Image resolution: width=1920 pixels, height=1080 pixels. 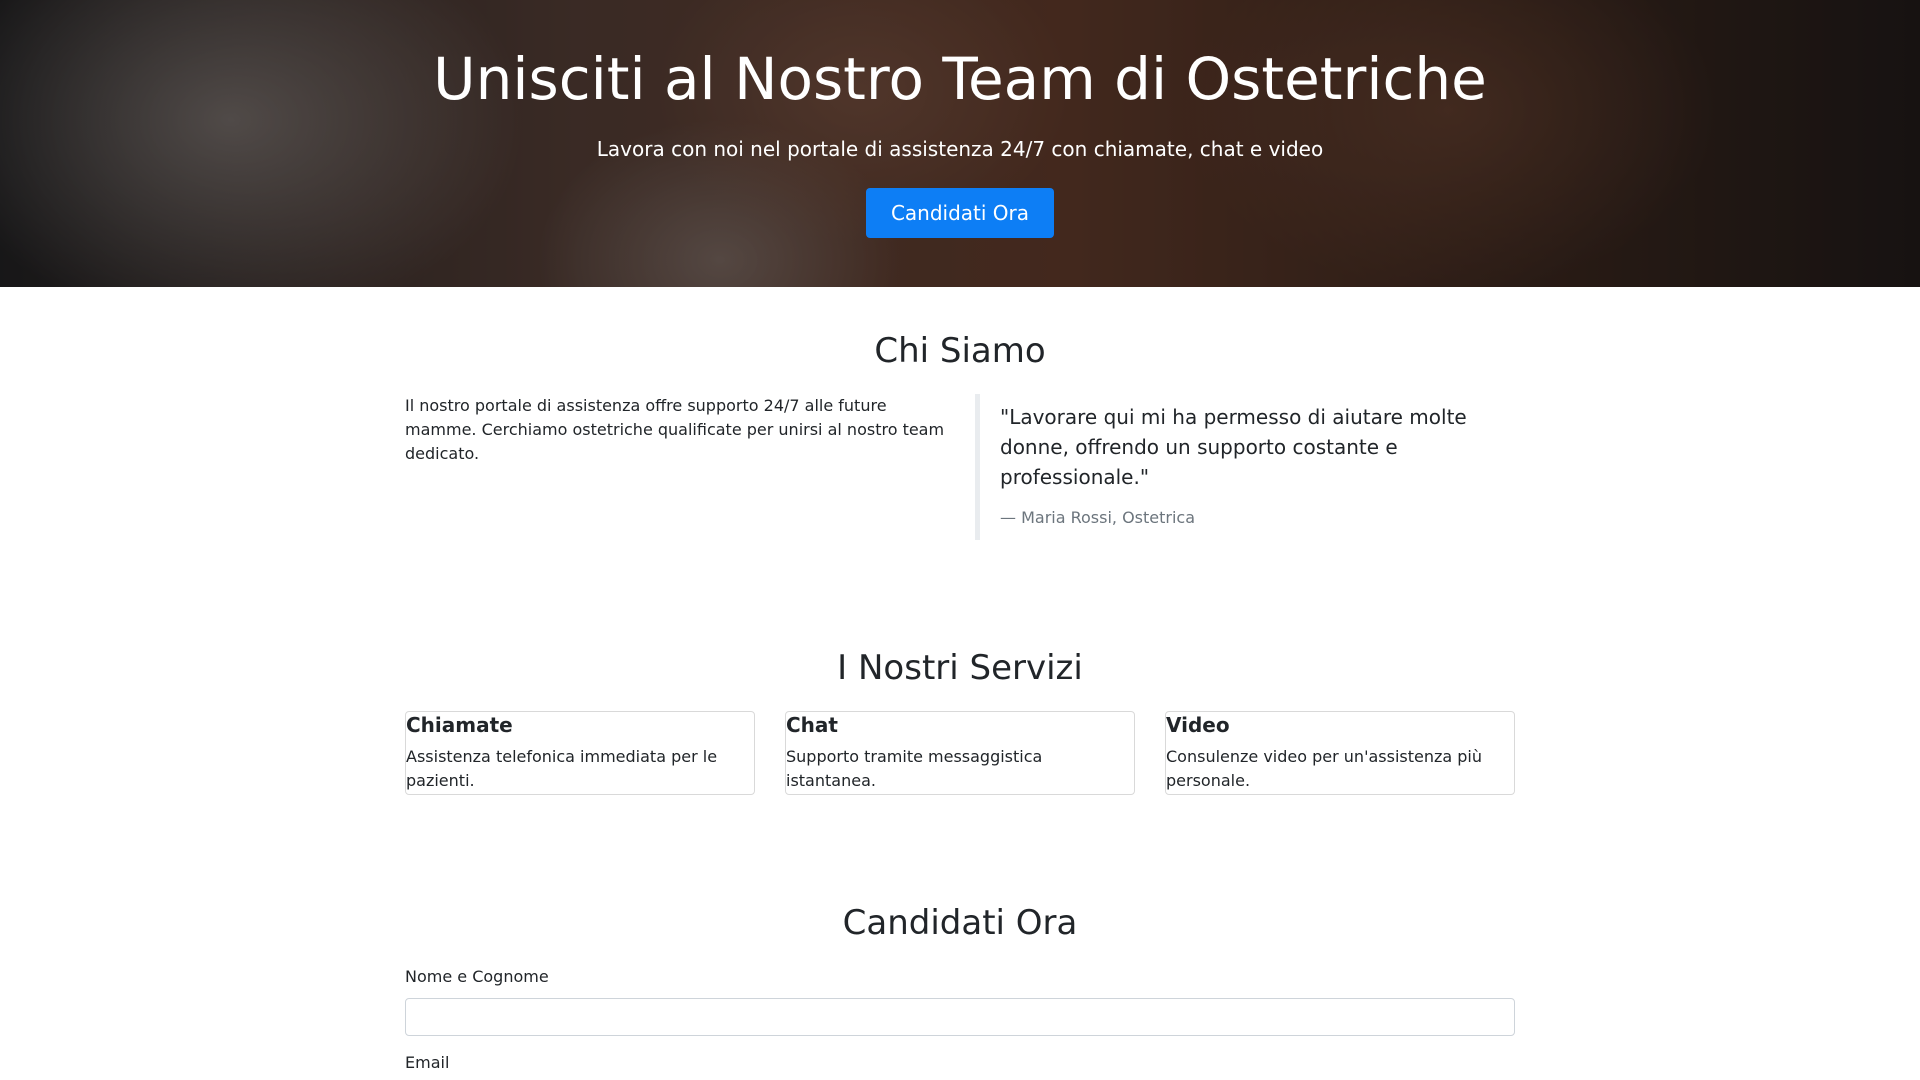 I want to click on quote-author: — Maria Rossi, Ostetrica, so click(x=1098, y=517).